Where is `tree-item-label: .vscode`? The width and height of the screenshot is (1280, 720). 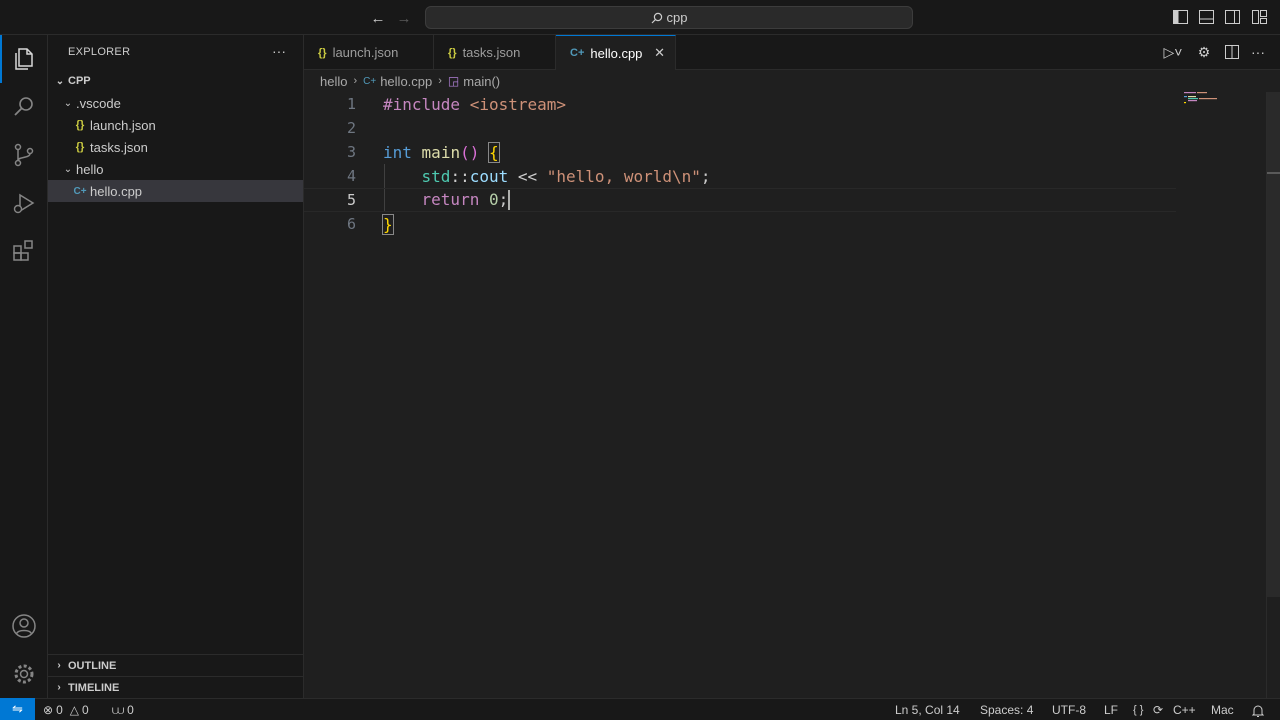 tree-item-label: .vscode is located at coordinates (98, 103).